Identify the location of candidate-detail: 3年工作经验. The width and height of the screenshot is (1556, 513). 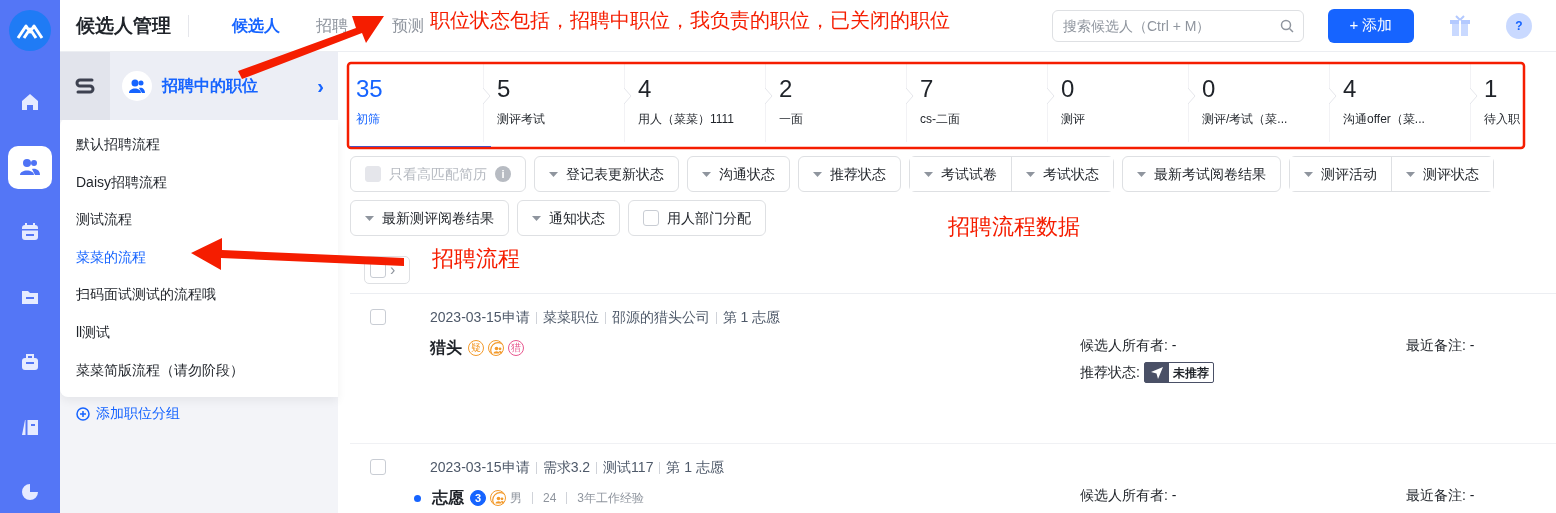
(611, 498).